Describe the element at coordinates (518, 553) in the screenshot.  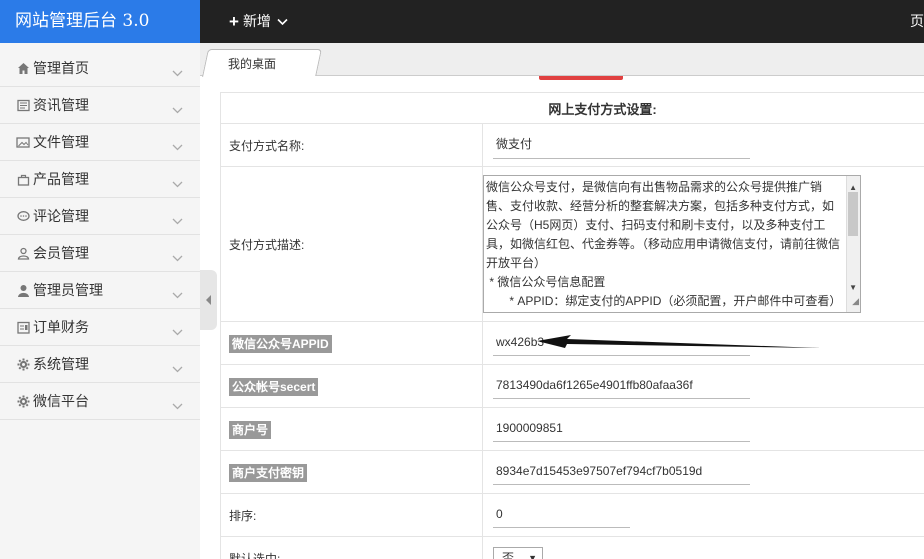
I see `default-select: 否 ▼` at that location.